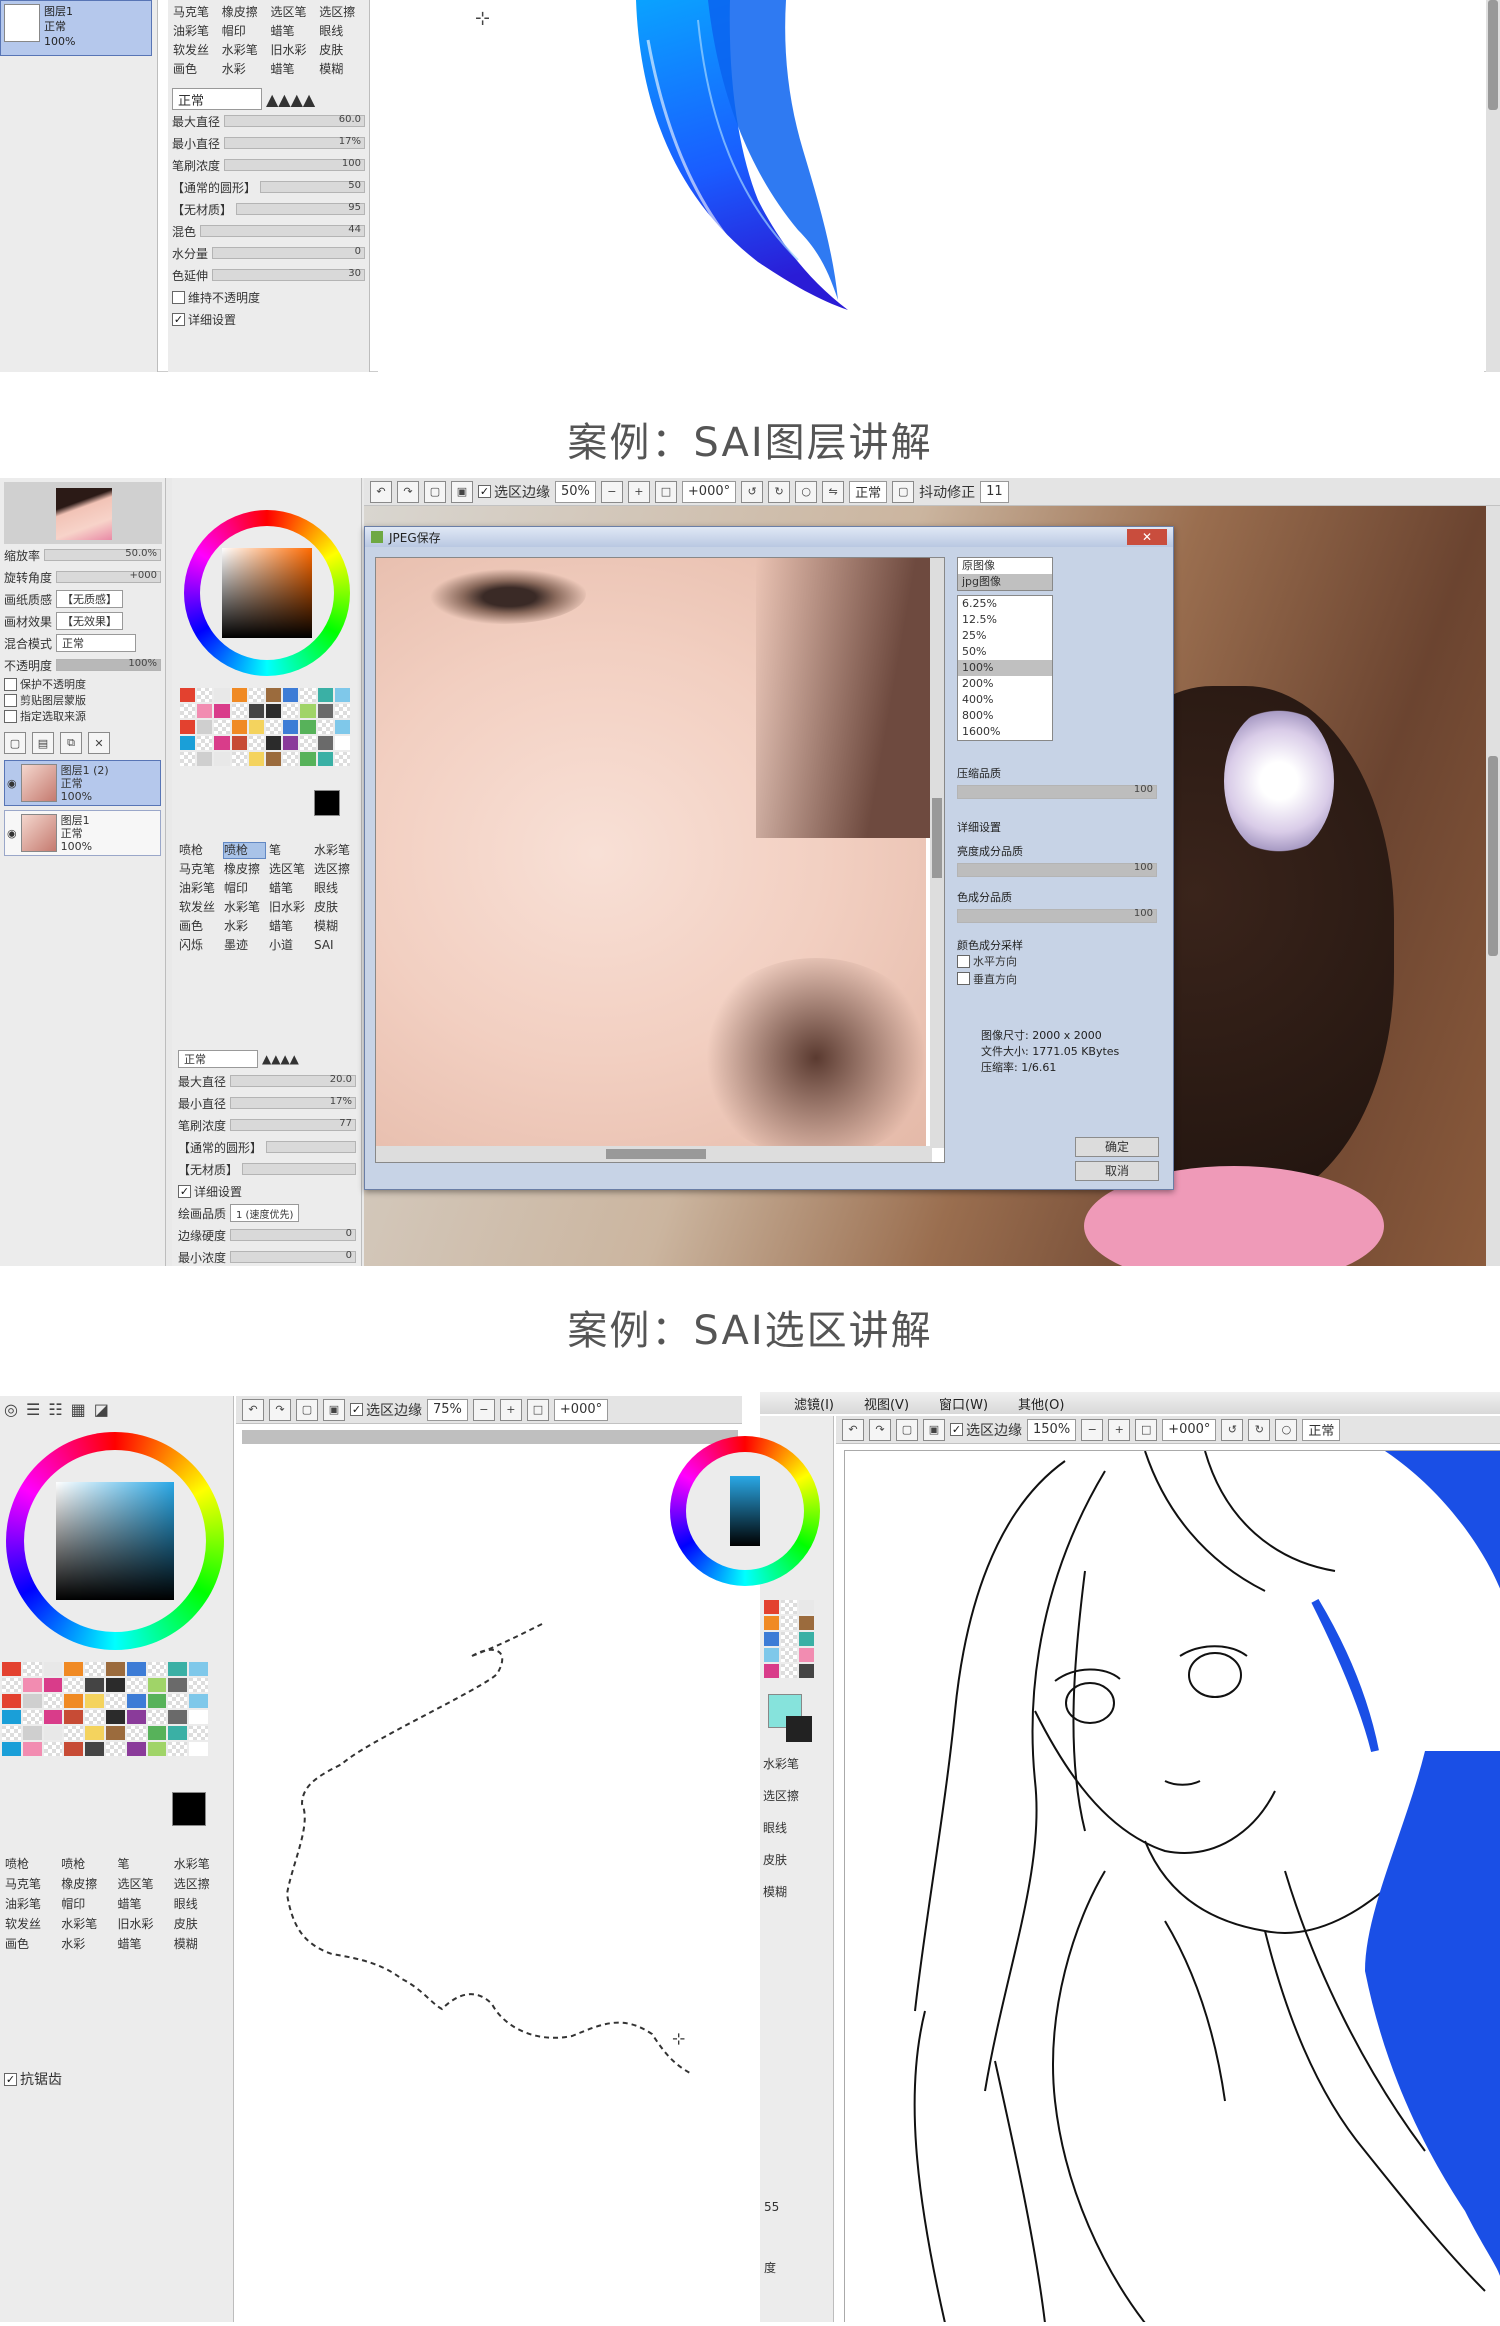 This screenshot has width=1500, height=2326. What do you see at coordinates (10, 700) in the screenshot?
I see `checkbox` at bounding box center [10, 700].